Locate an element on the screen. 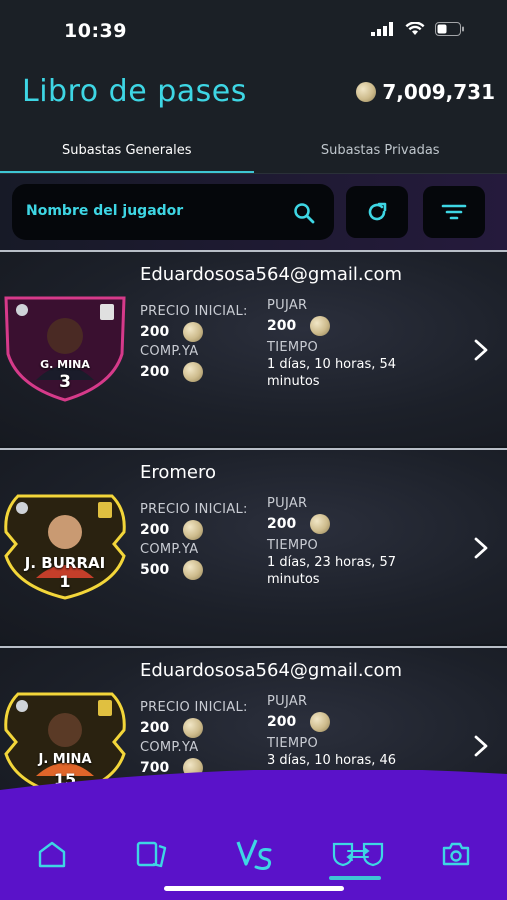 This screenshot has height=900, width=507. tab-label: Subastas Generales is located at coordinates (127, 150).